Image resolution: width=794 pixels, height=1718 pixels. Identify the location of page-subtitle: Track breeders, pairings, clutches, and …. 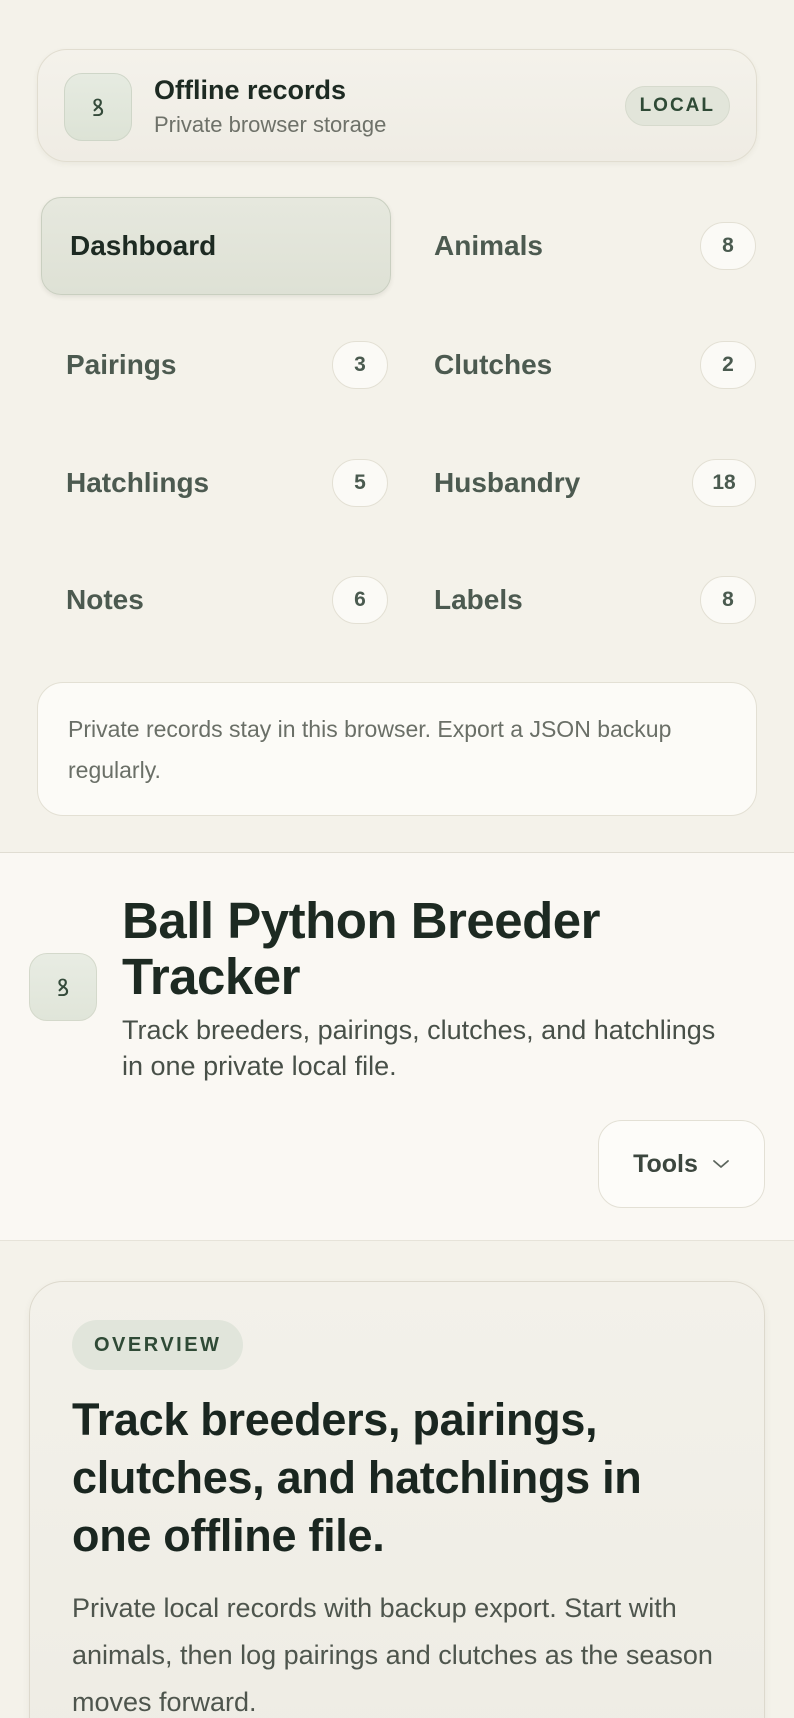
(419, 1048).